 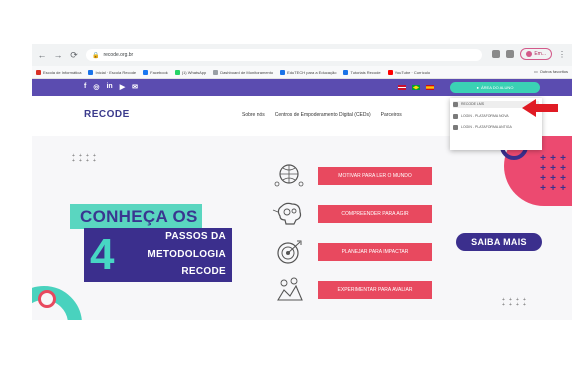 I want to click on bookmark-label: Tutoriais Recode, so click(x=365, y=72).